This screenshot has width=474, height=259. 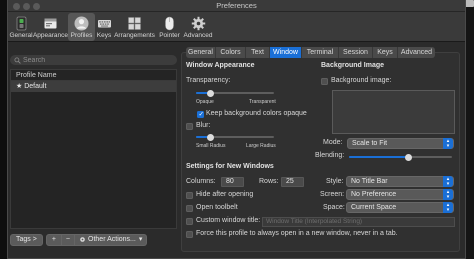 I want to click on screen-label: Screen:, so click(x=332, y=194).